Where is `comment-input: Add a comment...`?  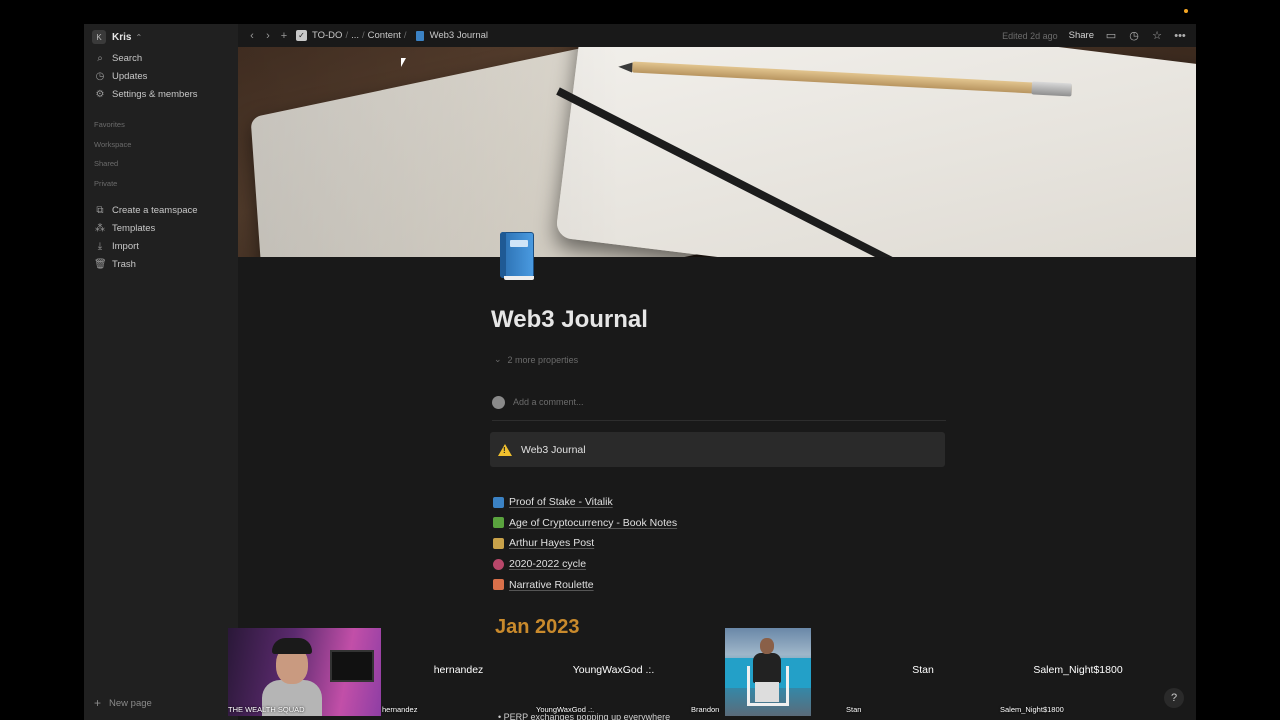
comment-input: Add a comment... is located at coordinates (719, 402).